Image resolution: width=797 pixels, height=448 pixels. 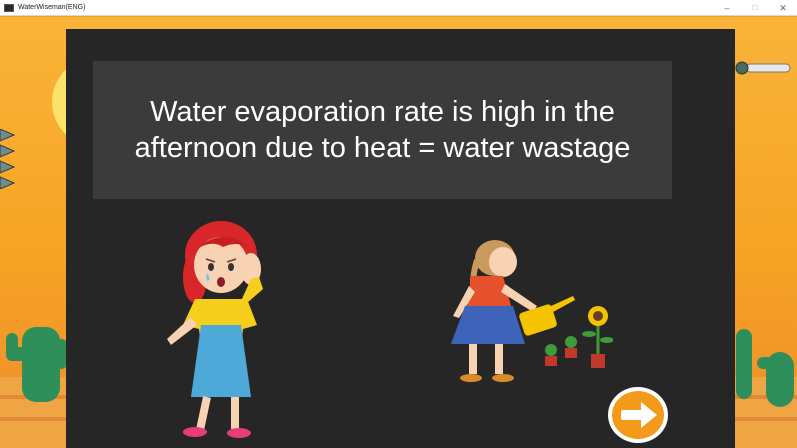 I want to click on app-icon, so click(x=9, y=7).